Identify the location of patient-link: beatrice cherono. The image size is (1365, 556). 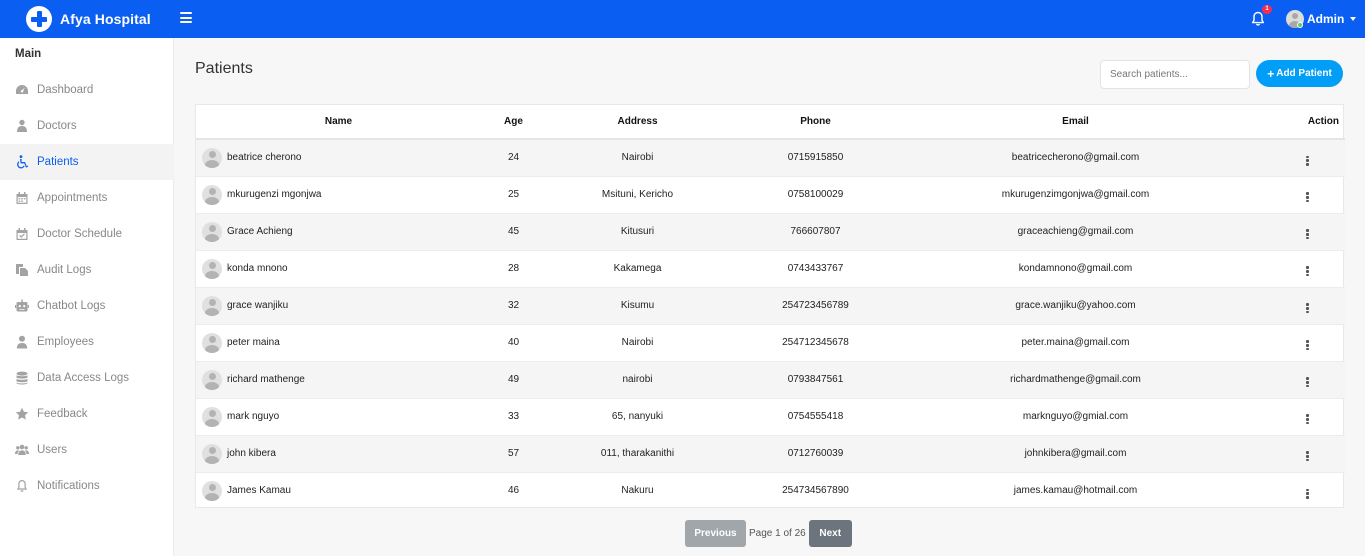
(341, 157).